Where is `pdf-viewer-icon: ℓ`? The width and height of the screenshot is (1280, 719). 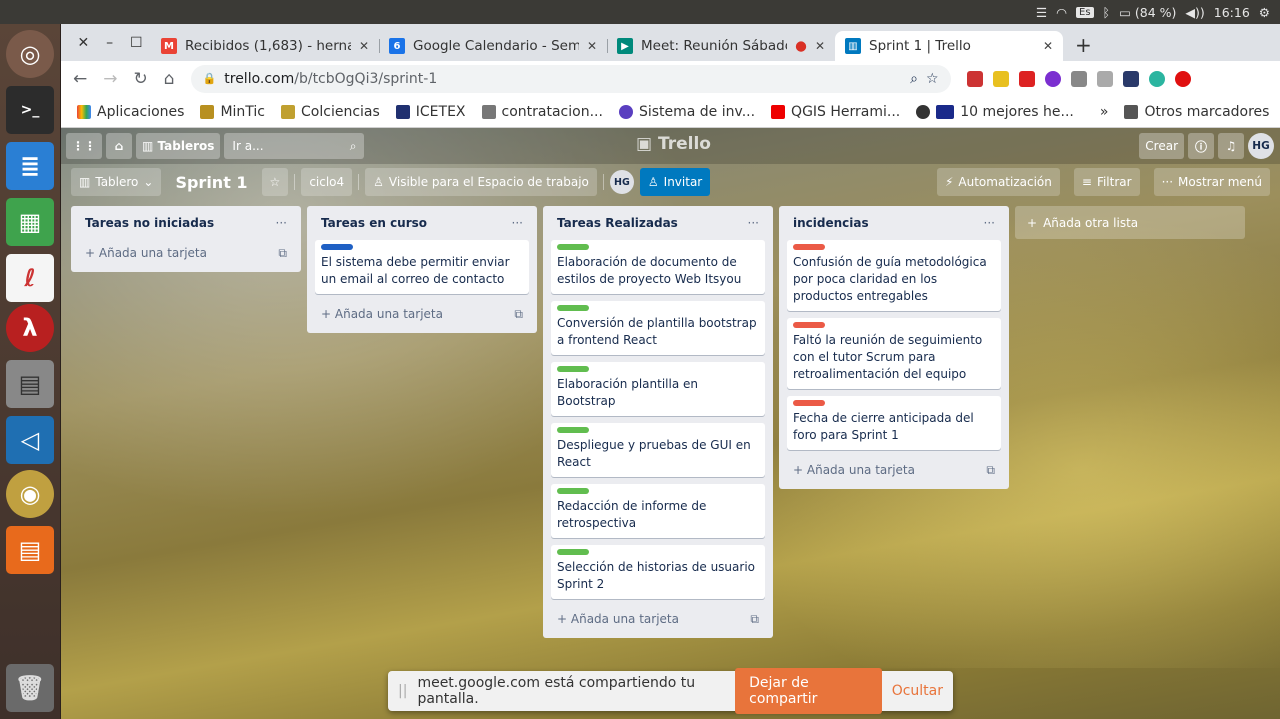 pdf-viewer-icon: ℓ is located at coordinates (30, 278).